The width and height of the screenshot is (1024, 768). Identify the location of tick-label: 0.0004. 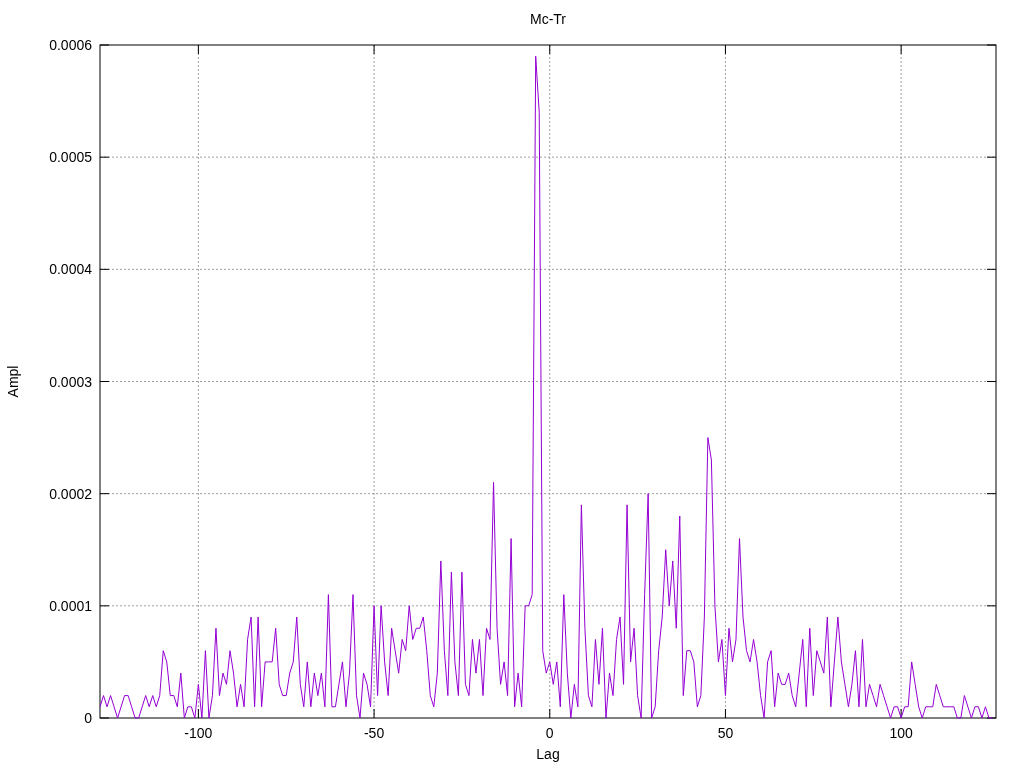
(70, 269).